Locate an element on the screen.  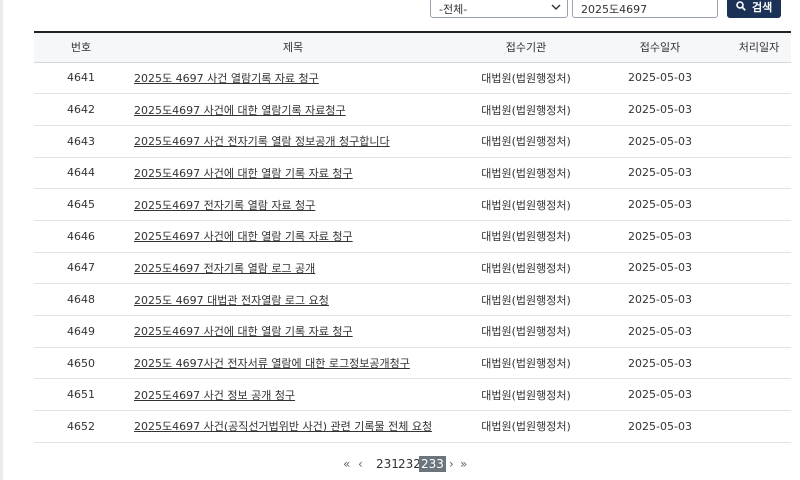
table-header-row: 번호 제목 접수기관 접수일자 처리일자 is located at coordinates (412, 47).